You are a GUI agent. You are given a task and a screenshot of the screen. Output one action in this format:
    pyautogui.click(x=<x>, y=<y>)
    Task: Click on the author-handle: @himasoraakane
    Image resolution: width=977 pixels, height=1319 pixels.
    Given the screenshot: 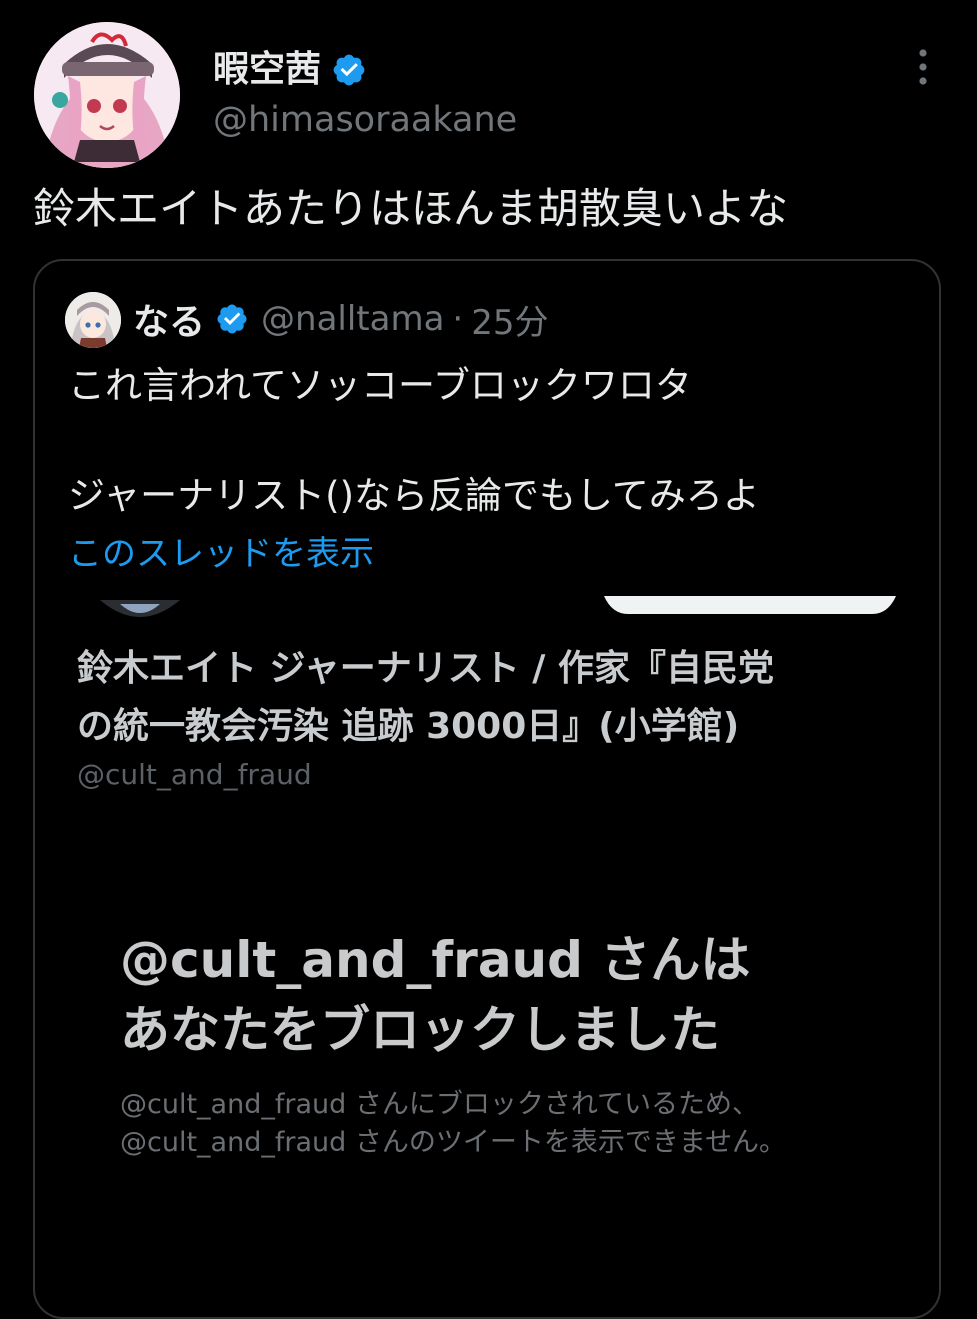 What is the action you would take?
    pyautogui.click(x=365, y=120)
    